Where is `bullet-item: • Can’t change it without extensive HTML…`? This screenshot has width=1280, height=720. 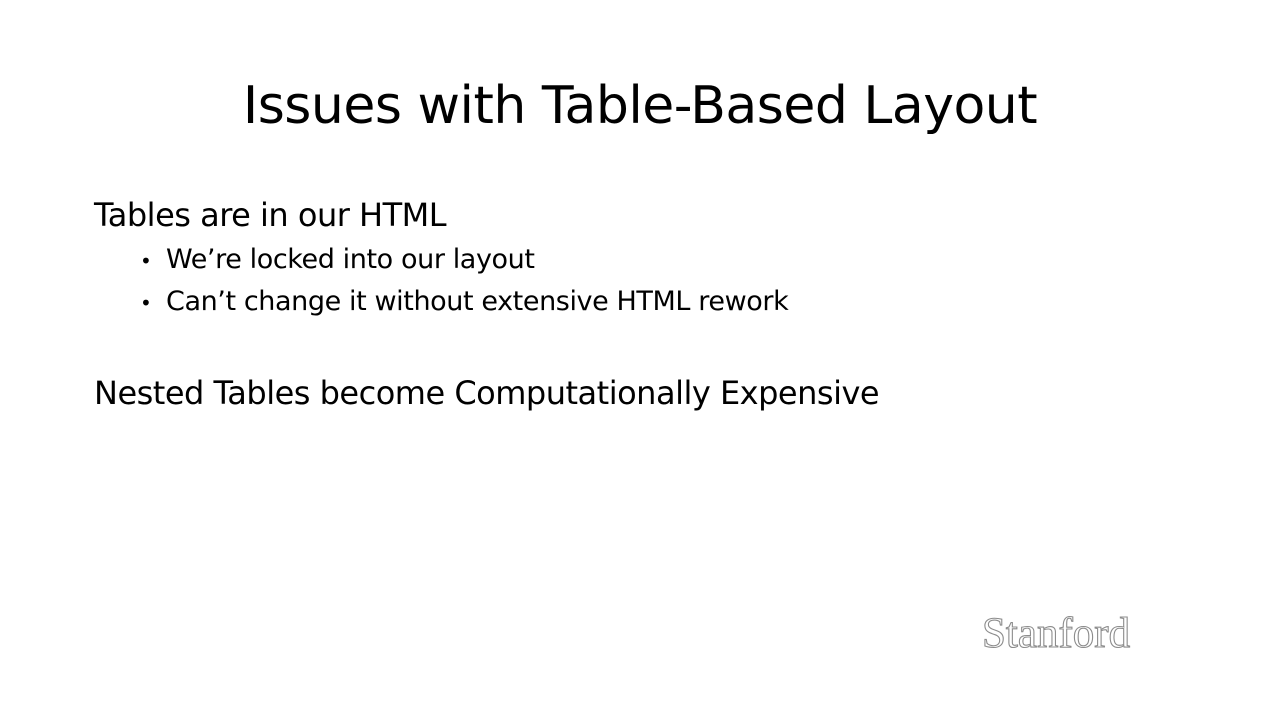
bullet-item: • Can’t change it without extensive HTML… is located at coordinates (464, 305).